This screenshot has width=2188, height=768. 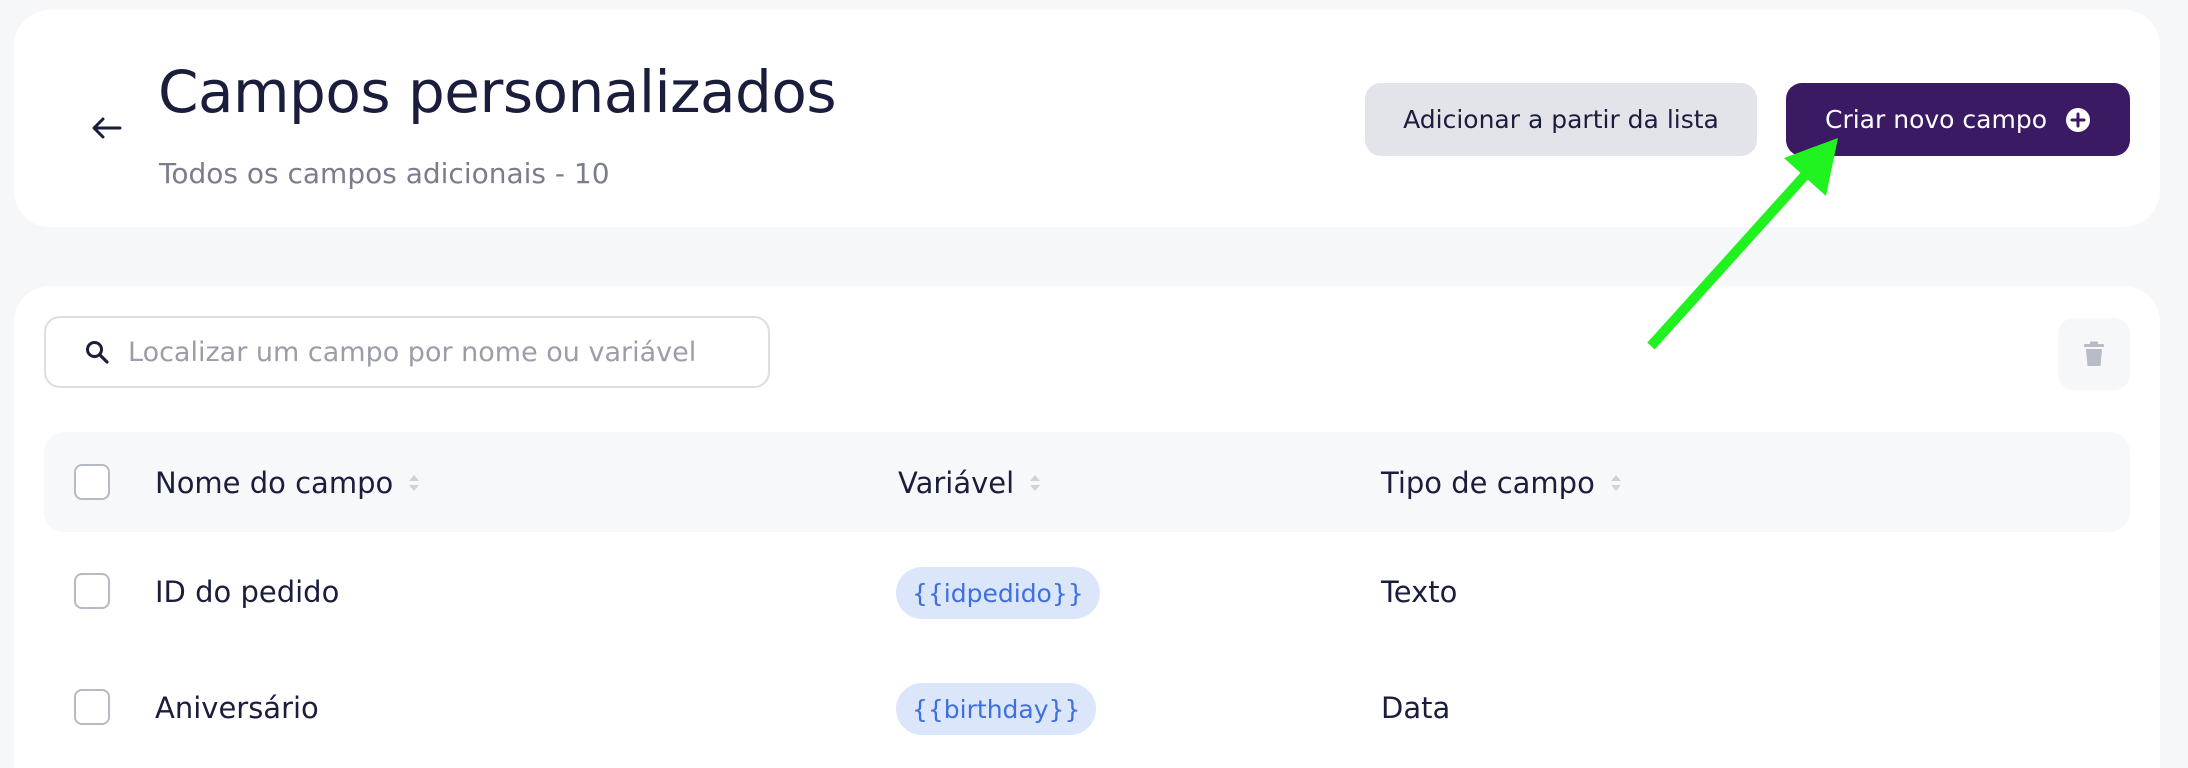 What do you see at coordinates (274, 483) in the screenshot?
I see `column-header-label: Nome do campo` at bounding box center [274, 483].